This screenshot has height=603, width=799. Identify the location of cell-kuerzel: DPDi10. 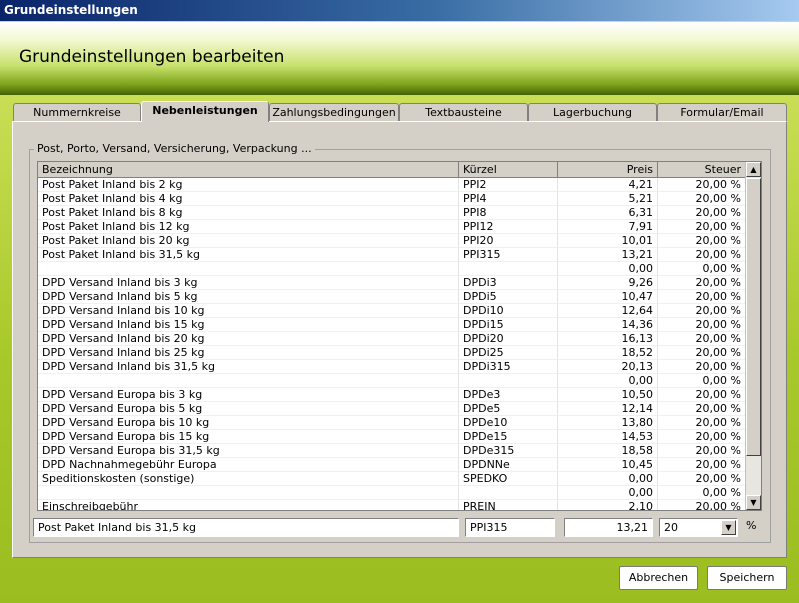
(508, 311).